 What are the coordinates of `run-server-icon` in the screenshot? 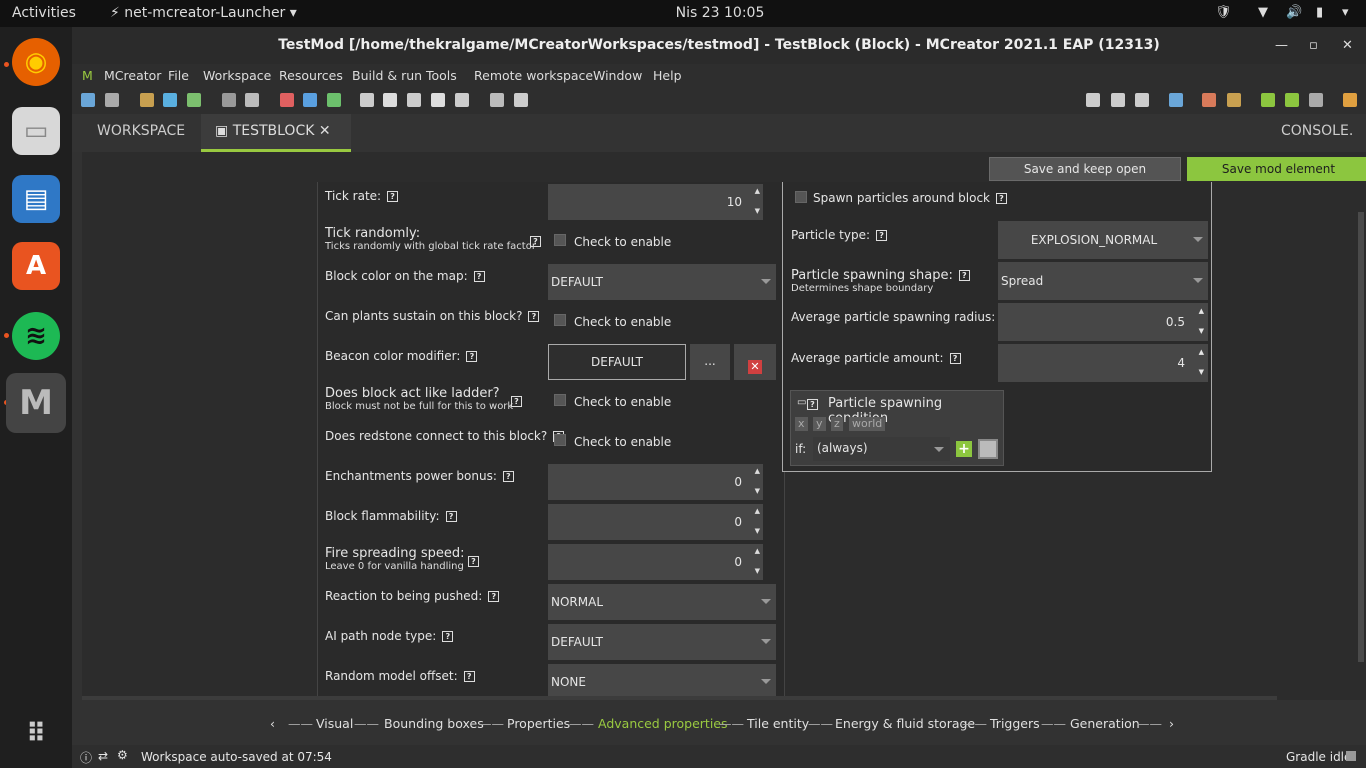 It's located at (1292, 100).